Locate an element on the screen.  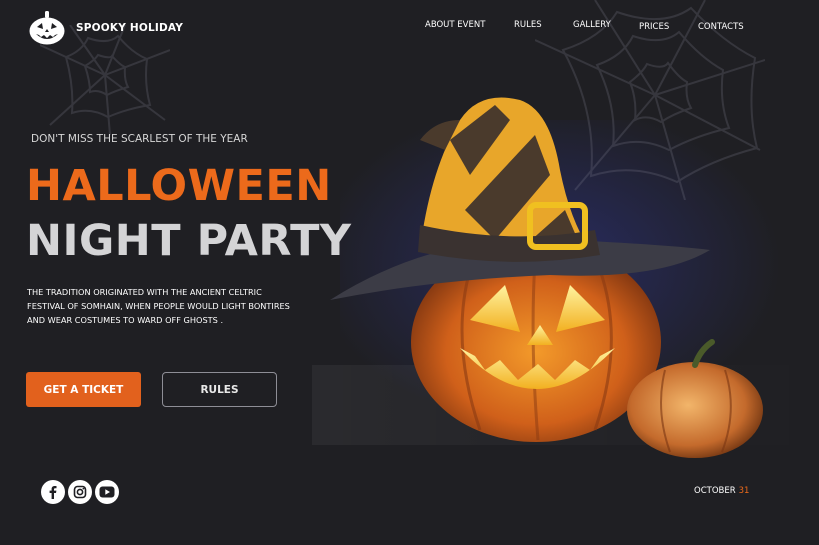
event-date: OCTOBER 31 is located at coordinates (721, 491).